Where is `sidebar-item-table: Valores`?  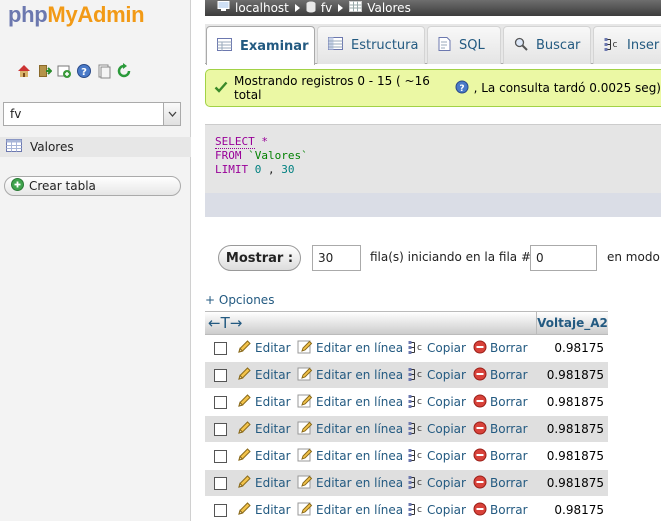 sidebar-item-table: Valores is located at coordinates (95, 147).